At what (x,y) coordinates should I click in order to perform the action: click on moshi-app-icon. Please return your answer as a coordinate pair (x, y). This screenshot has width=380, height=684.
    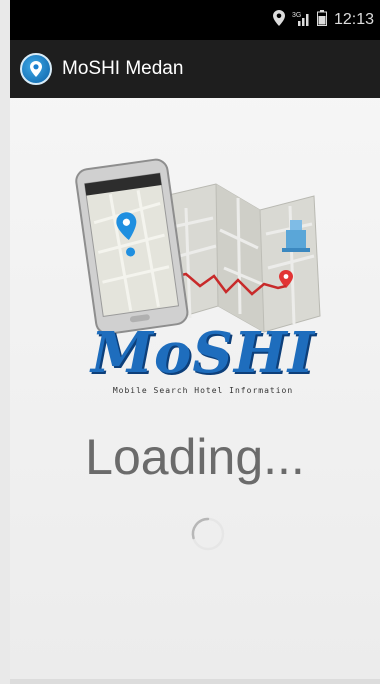
    Looking at the image, I should click on (36, 69).